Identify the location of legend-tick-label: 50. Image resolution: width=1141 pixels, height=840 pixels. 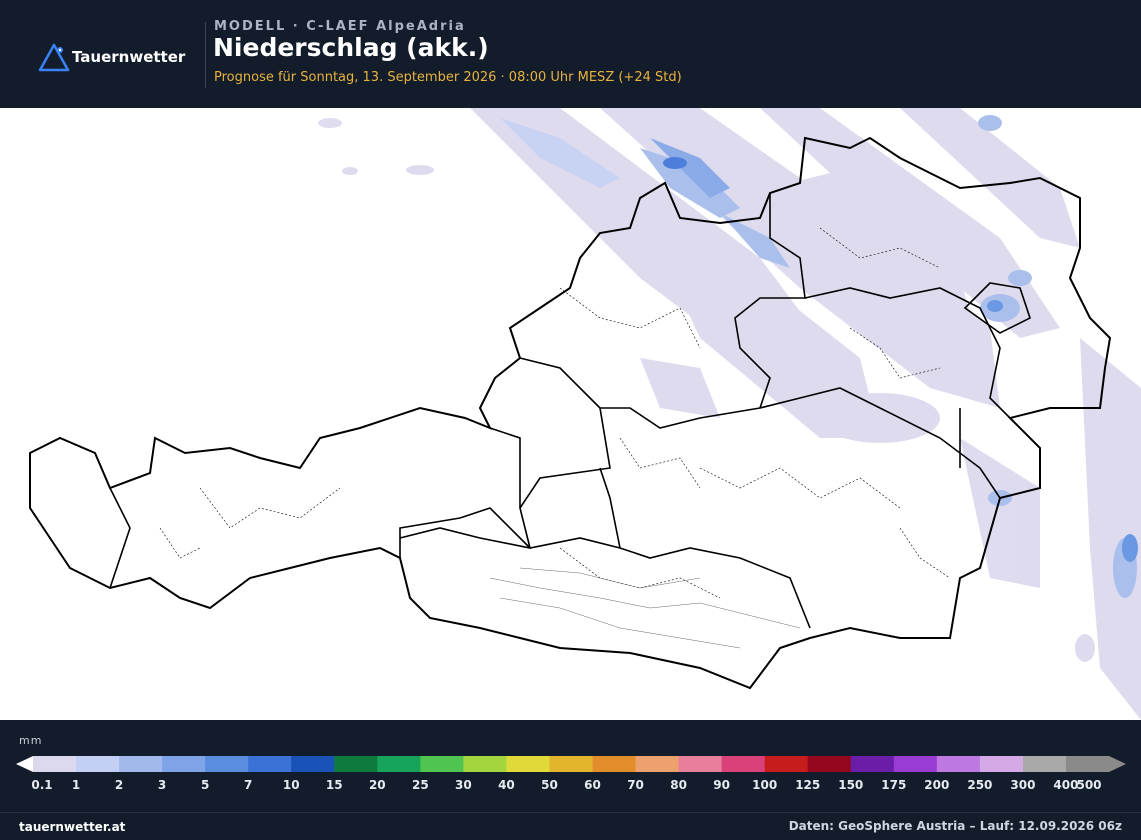
(549, 785).